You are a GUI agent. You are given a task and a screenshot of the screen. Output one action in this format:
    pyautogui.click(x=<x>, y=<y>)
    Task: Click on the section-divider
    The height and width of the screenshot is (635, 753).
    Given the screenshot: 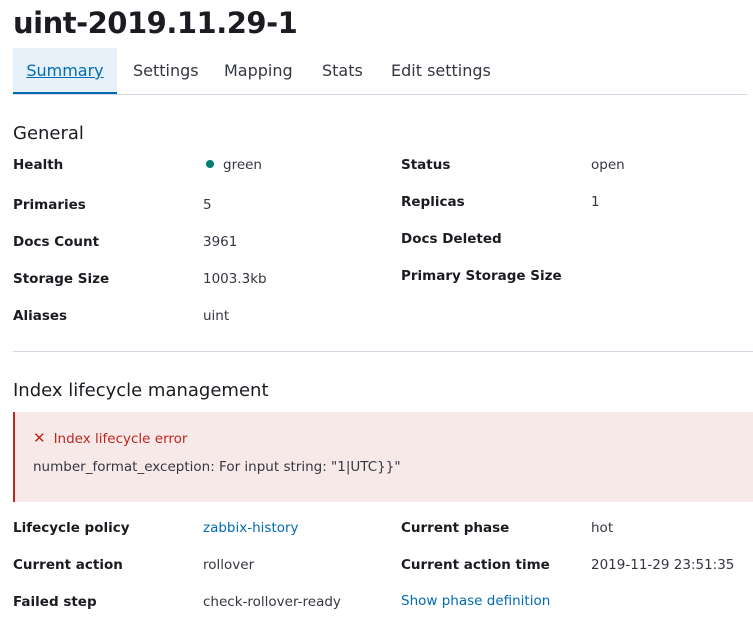 What is the action you would take?
    pyautogui.click(x=383, y=351)
    